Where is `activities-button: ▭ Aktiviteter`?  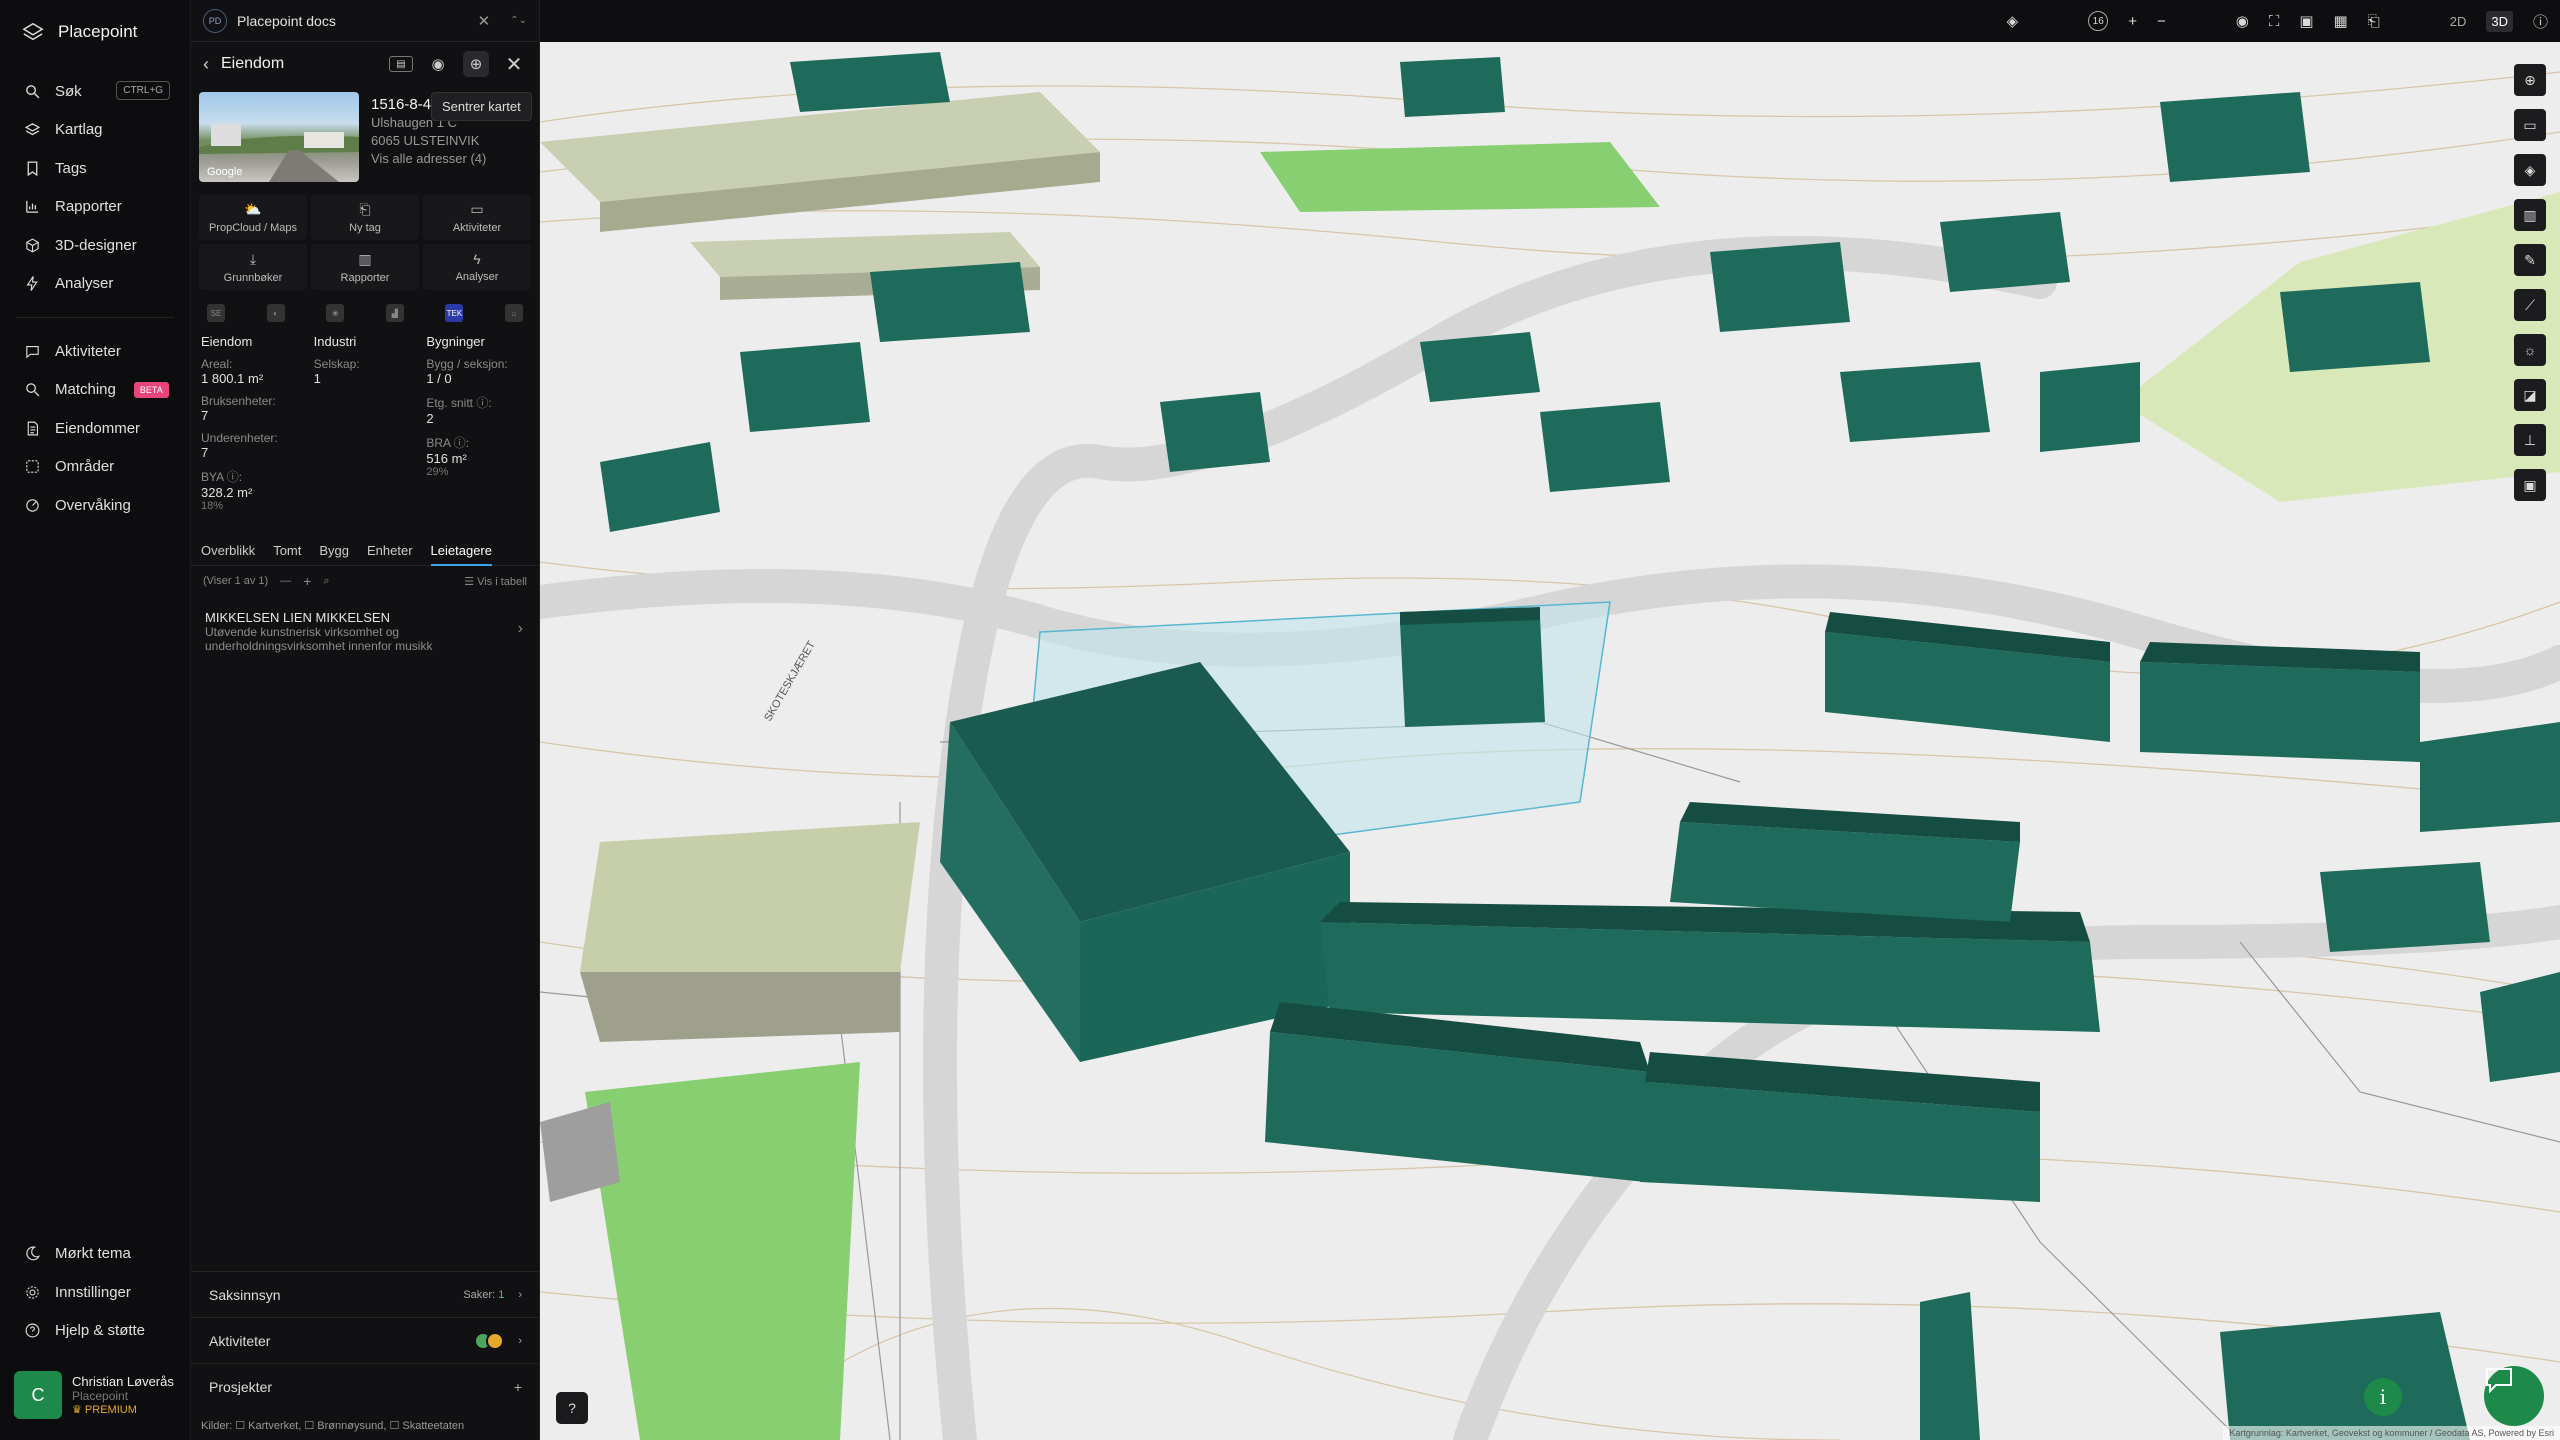 activities-button: ▭ Aktiviteter is located at coordinates (477, 217).